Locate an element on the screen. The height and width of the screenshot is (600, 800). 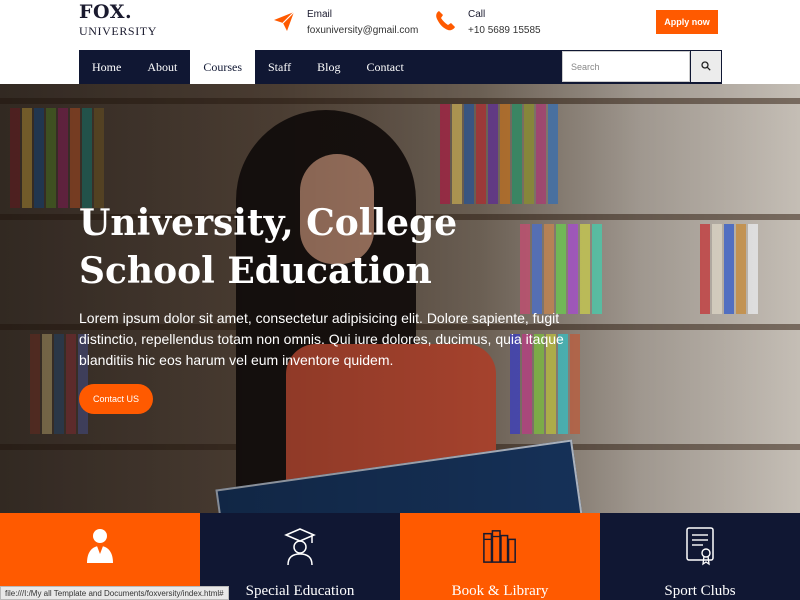
logo-subtitle: UNIVERSITY is located at coordinates (118, 31).